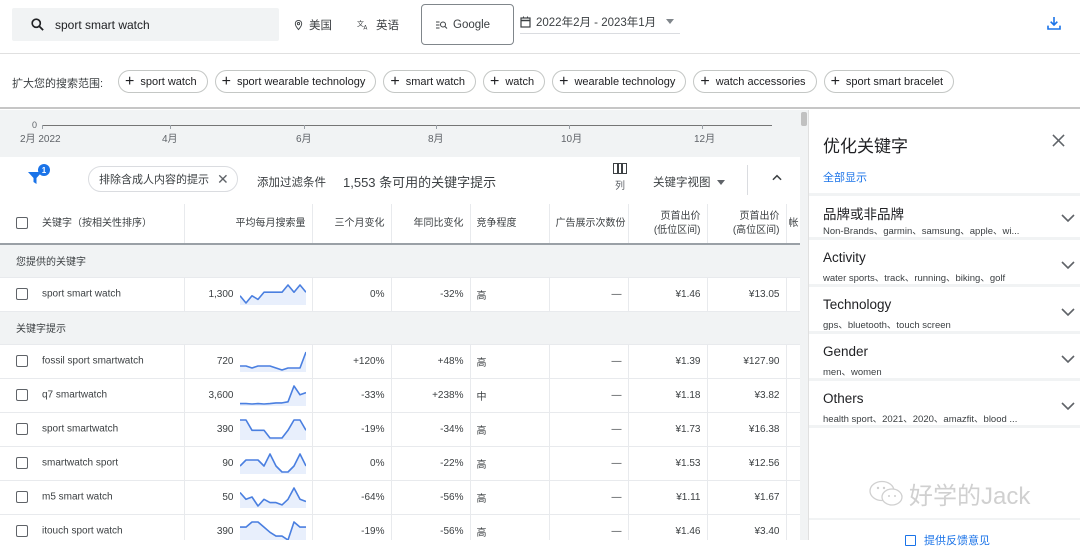  I want to click on broaden-chip: + watch, so click(514, 81).